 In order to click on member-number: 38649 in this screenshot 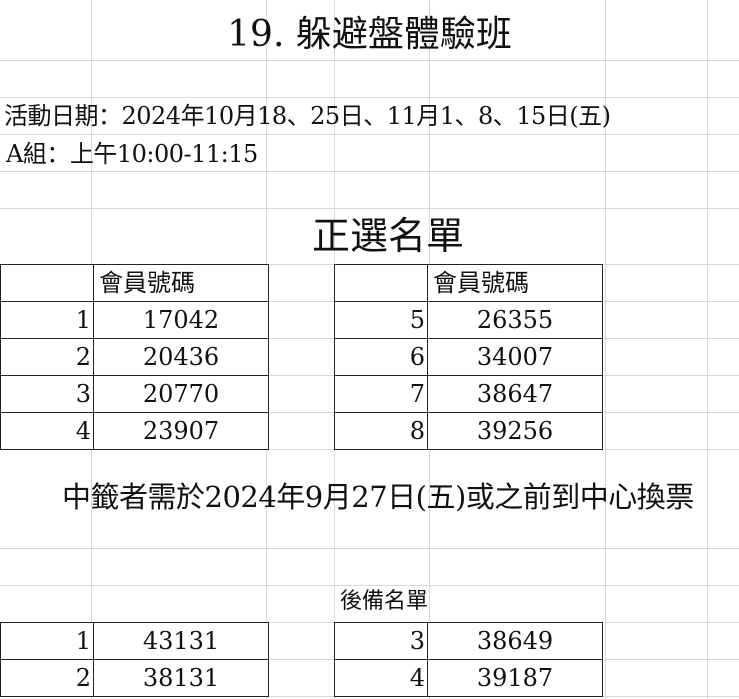, I will do `click(515, 641)`.